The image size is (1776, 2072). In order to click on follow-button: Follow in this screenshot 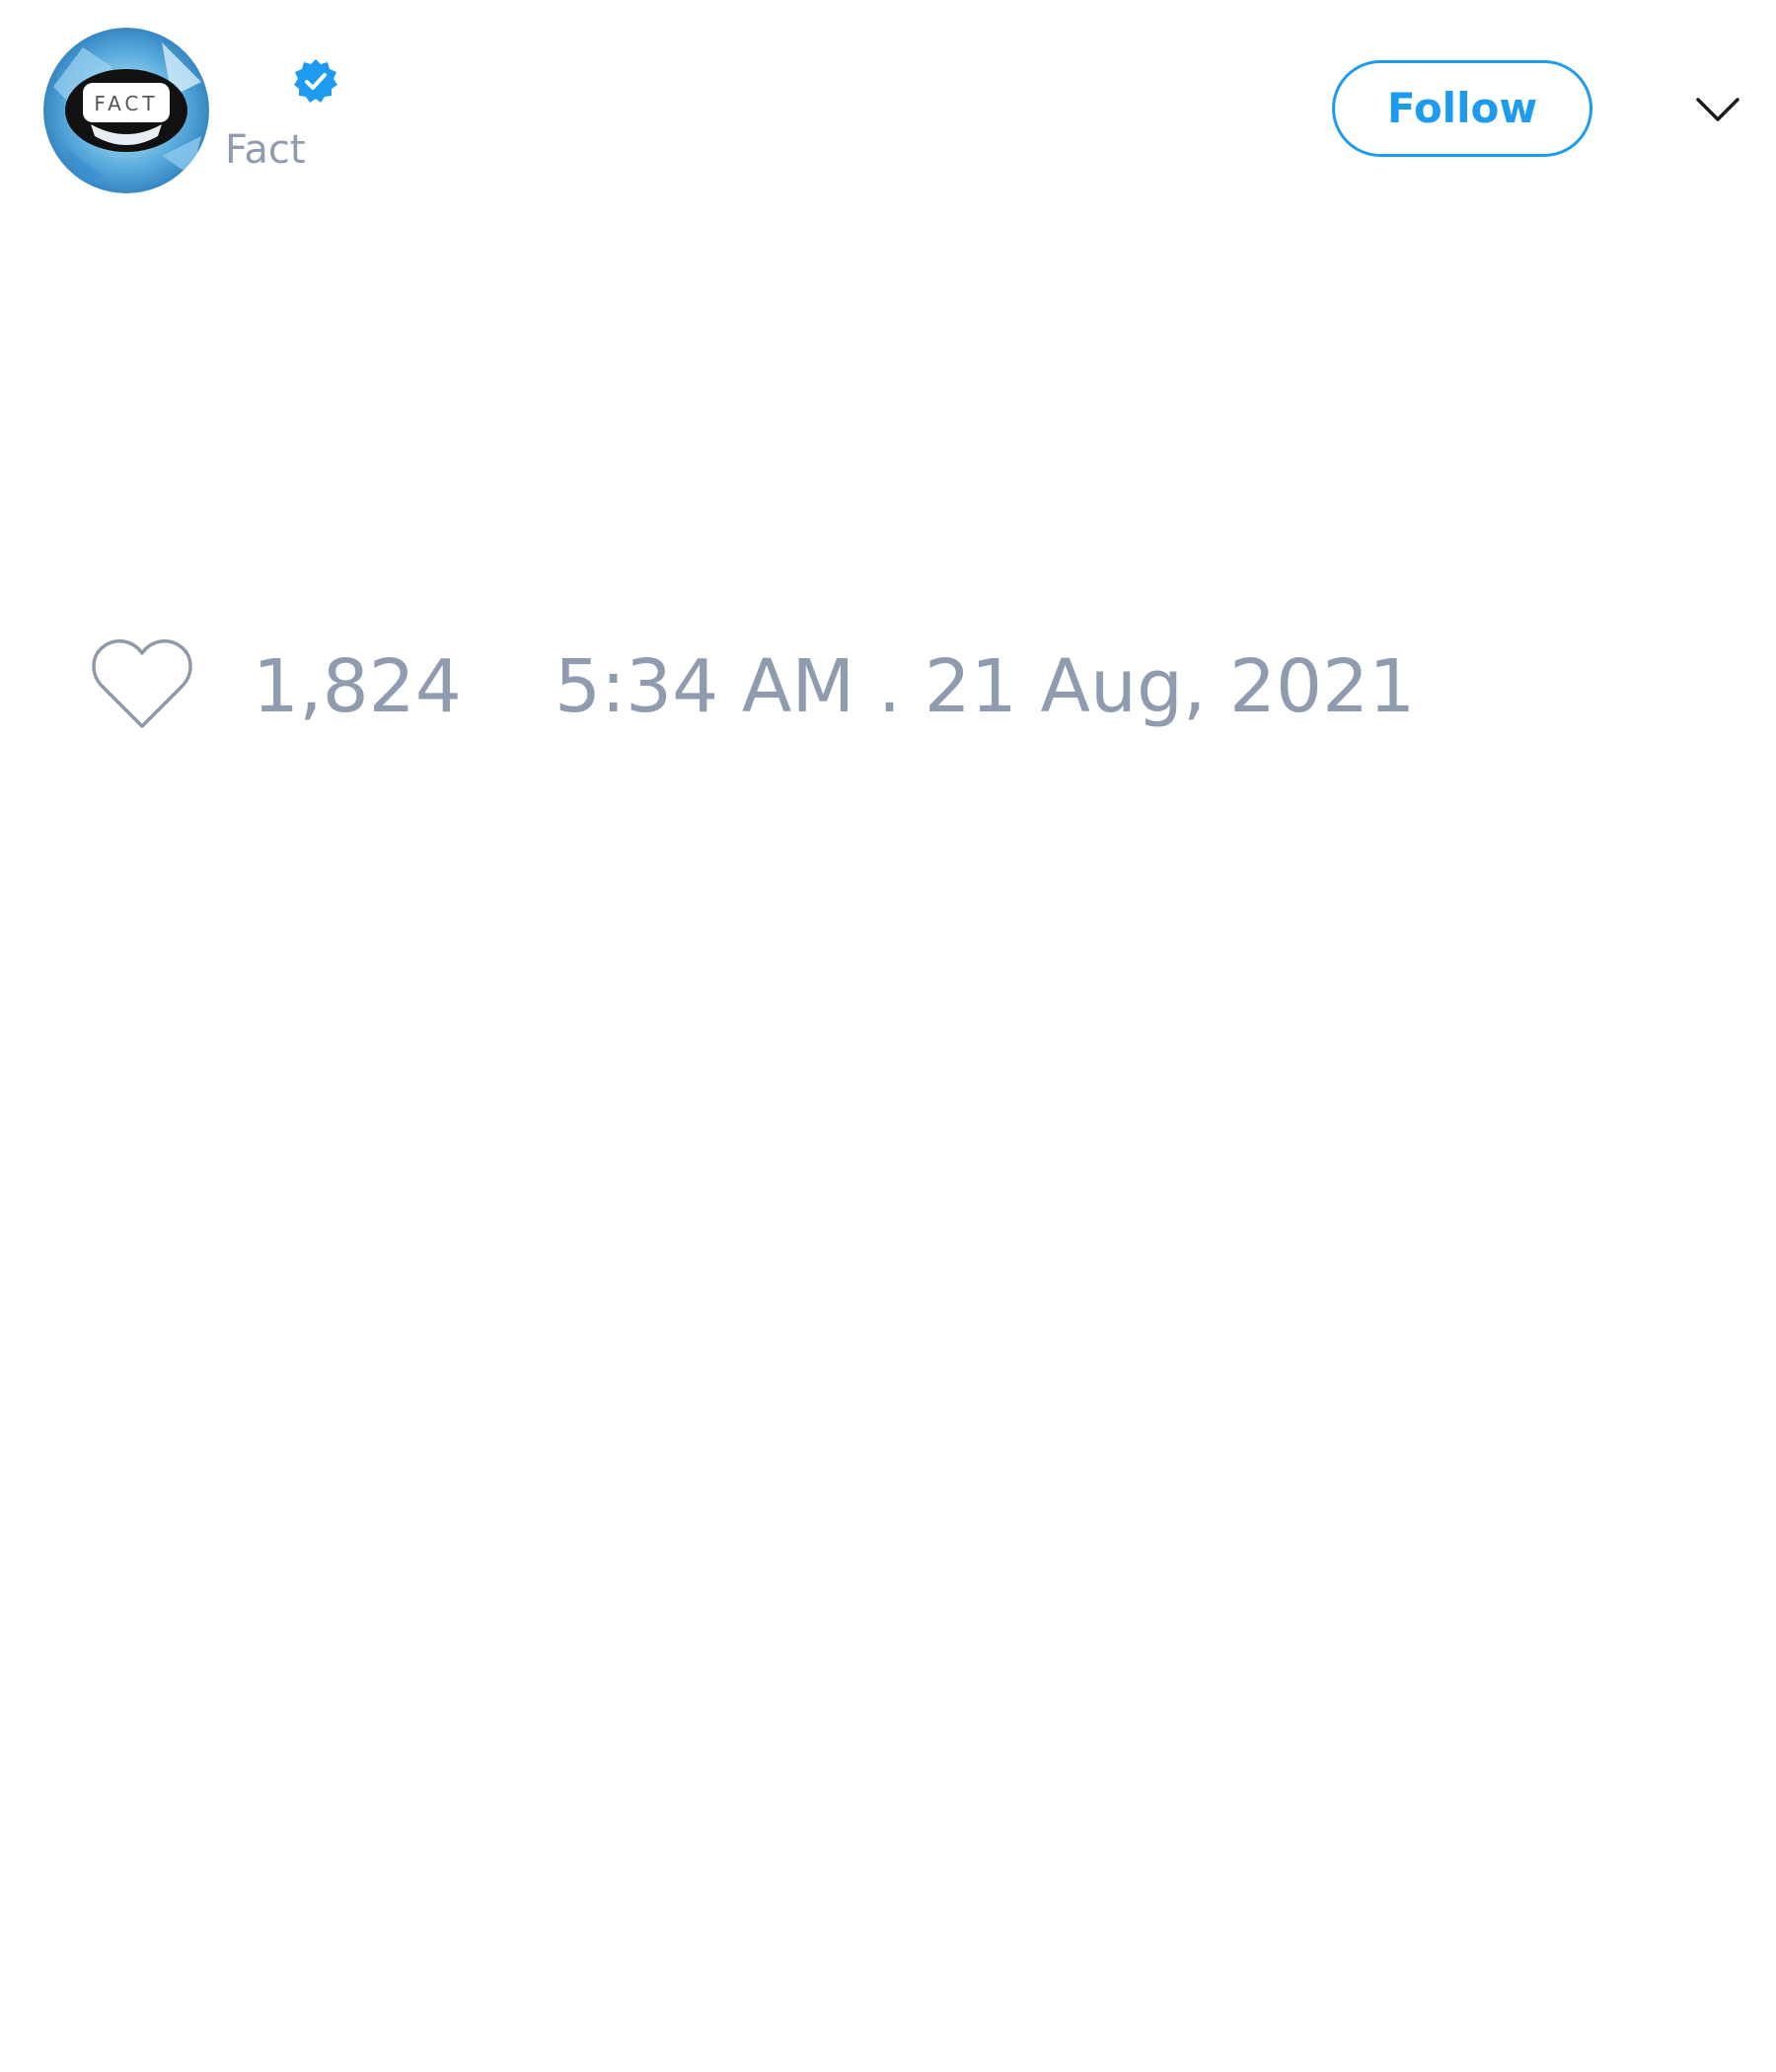, I will do `click(1462, 109)`.